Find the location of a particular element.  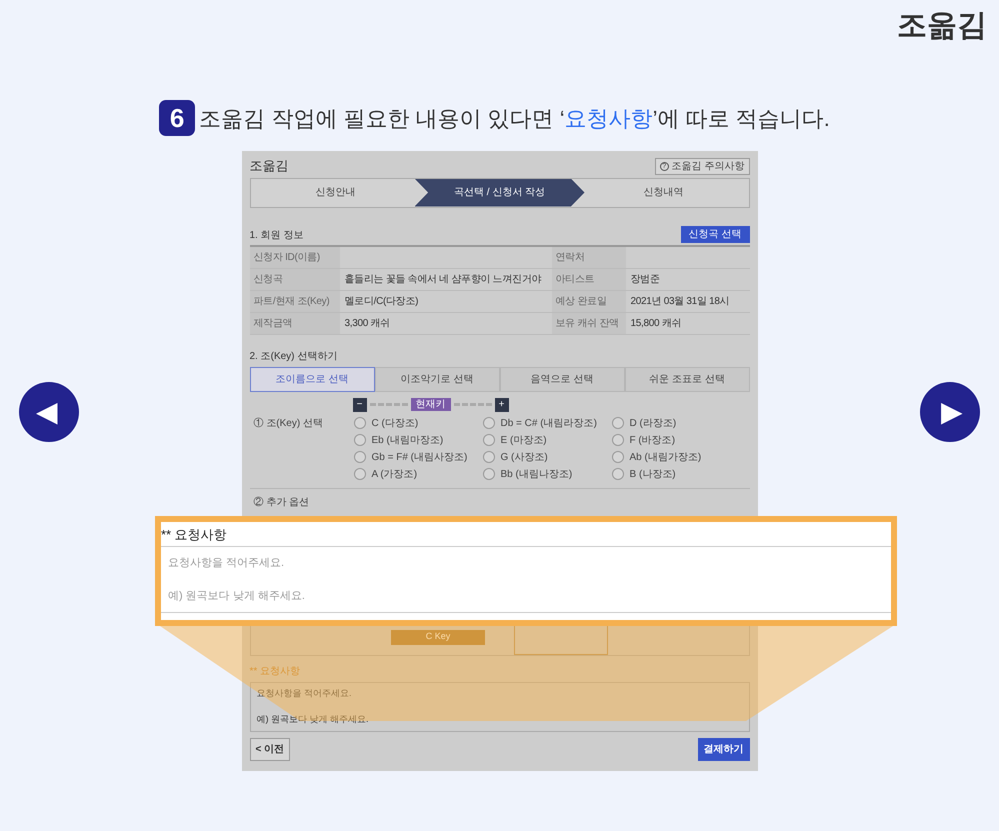

request-title: ** 요청사항 is located at coordinates (276, 671).